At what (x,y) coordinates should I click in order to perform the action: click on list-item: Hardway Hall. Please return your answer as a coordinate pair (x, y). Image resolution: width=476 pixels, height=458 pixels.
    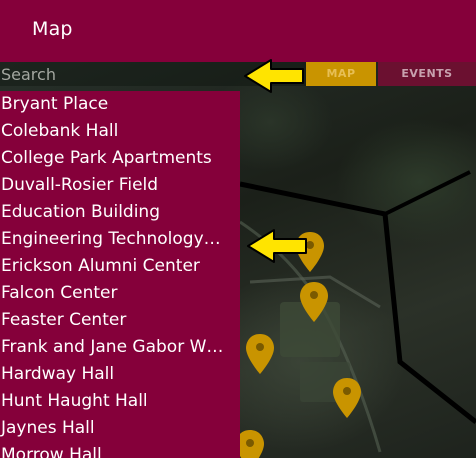
    Looking at the image, I should click on (120, 374).